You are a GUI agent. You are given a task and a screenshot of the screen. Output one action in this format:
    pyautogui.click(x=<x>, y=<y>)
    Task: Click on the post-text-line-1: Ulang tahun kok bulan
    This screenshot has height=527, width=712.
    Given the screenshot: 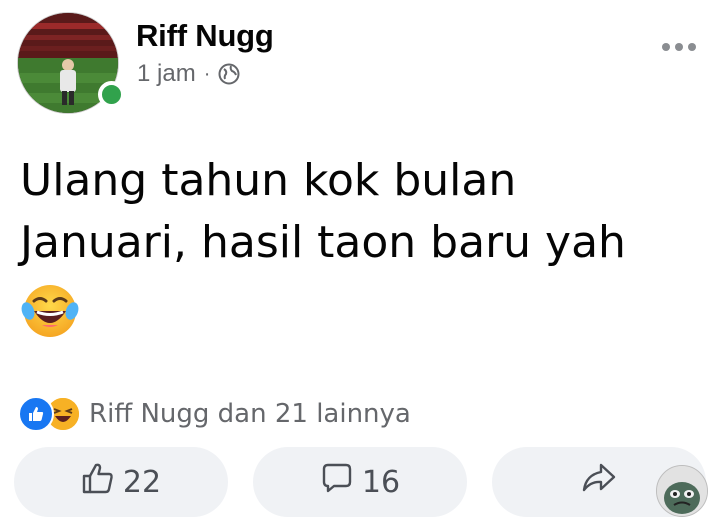 What is the action you would take?
    pyautogui.click(x=268, y=180)
    